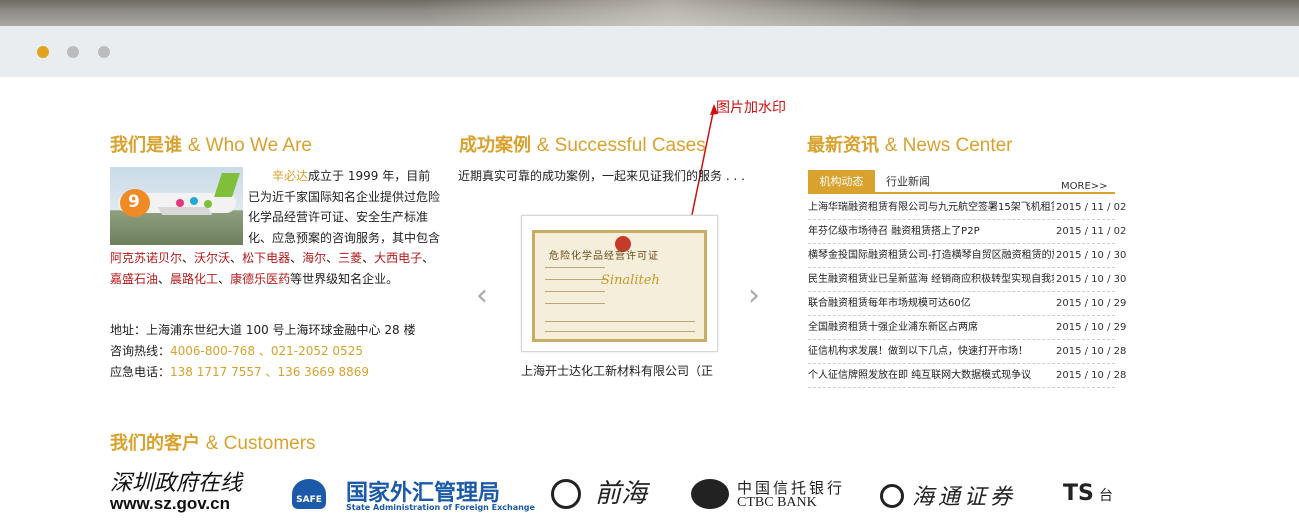  What do you see at coordinates (630, 280) in the screenshot?
I see `certificate-stamp: Sinaliteh` at bounding box center [630, 280].